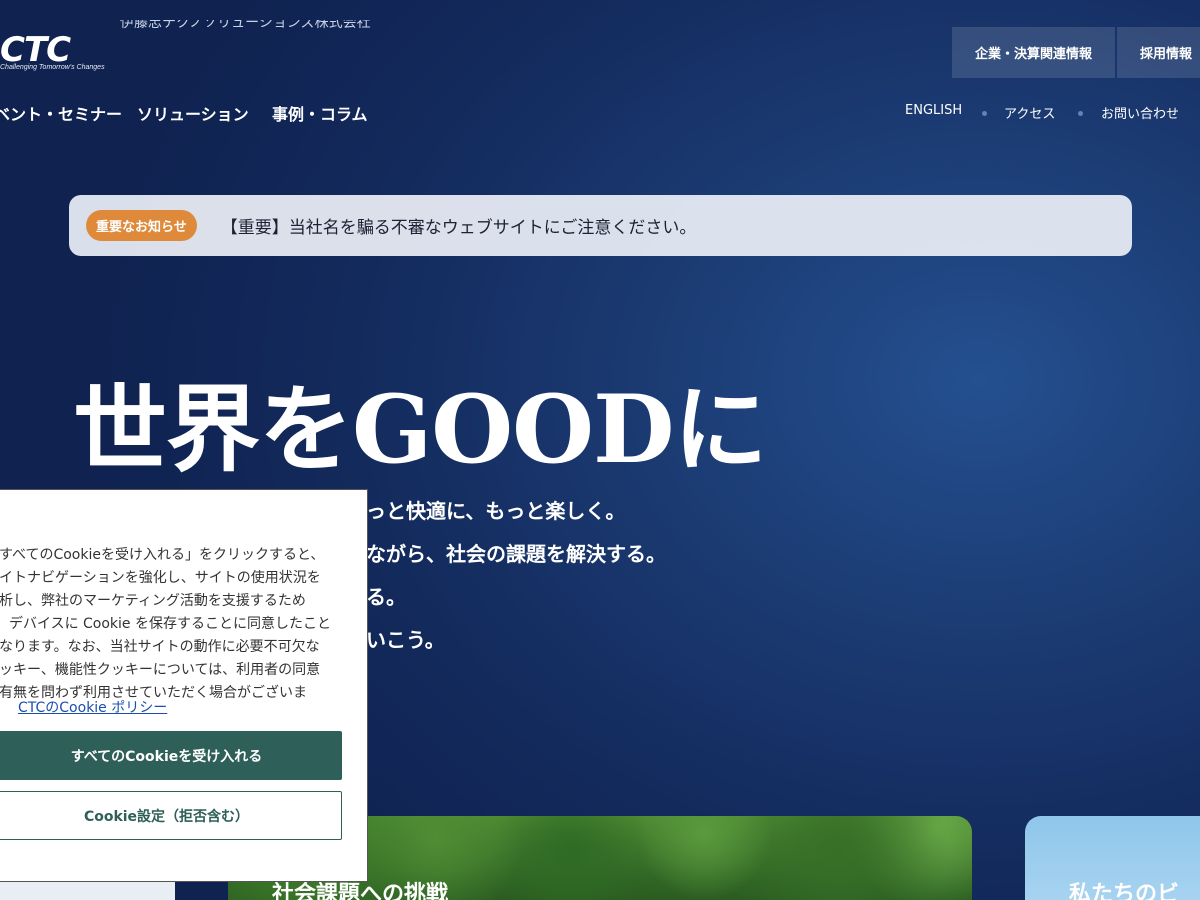 This screenshot has width=1200, height=900. What do you see at coordinates (320, 113) in the screenshot?
I see `nav-item-cases: 事例・コラム` at bounding box center [320, 113].